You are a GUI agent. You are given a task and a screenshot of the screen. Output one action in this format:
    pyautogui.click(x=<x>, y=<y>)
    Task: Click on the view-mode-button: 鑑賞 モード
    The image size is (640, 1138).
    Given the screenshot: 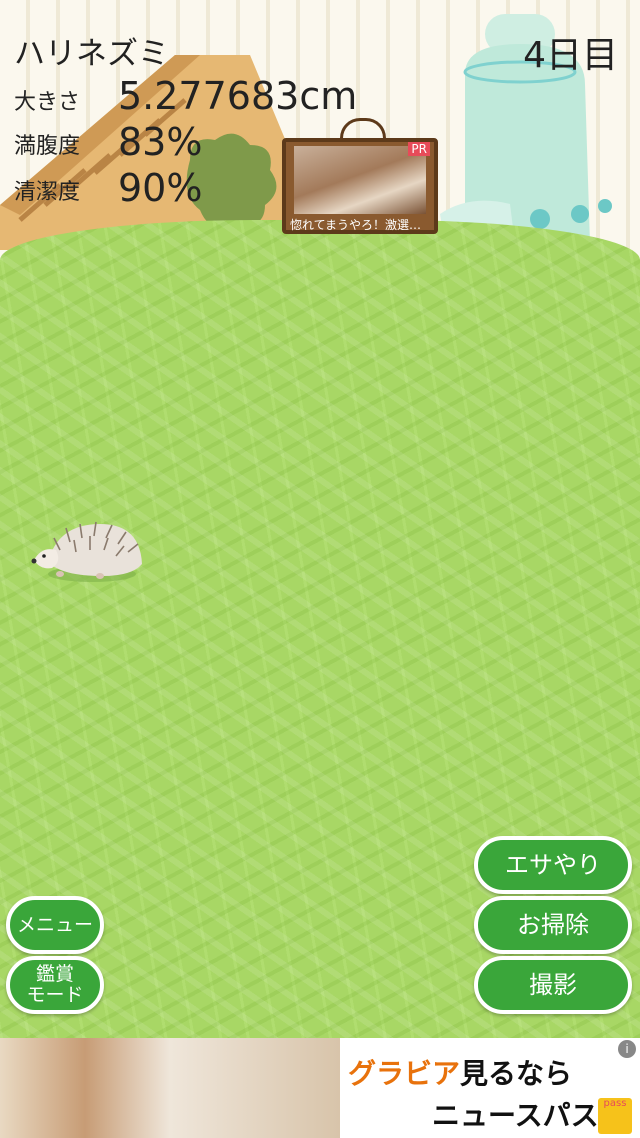 What is the action you would take?
    pyautogui.click(x=55, y=985)
    